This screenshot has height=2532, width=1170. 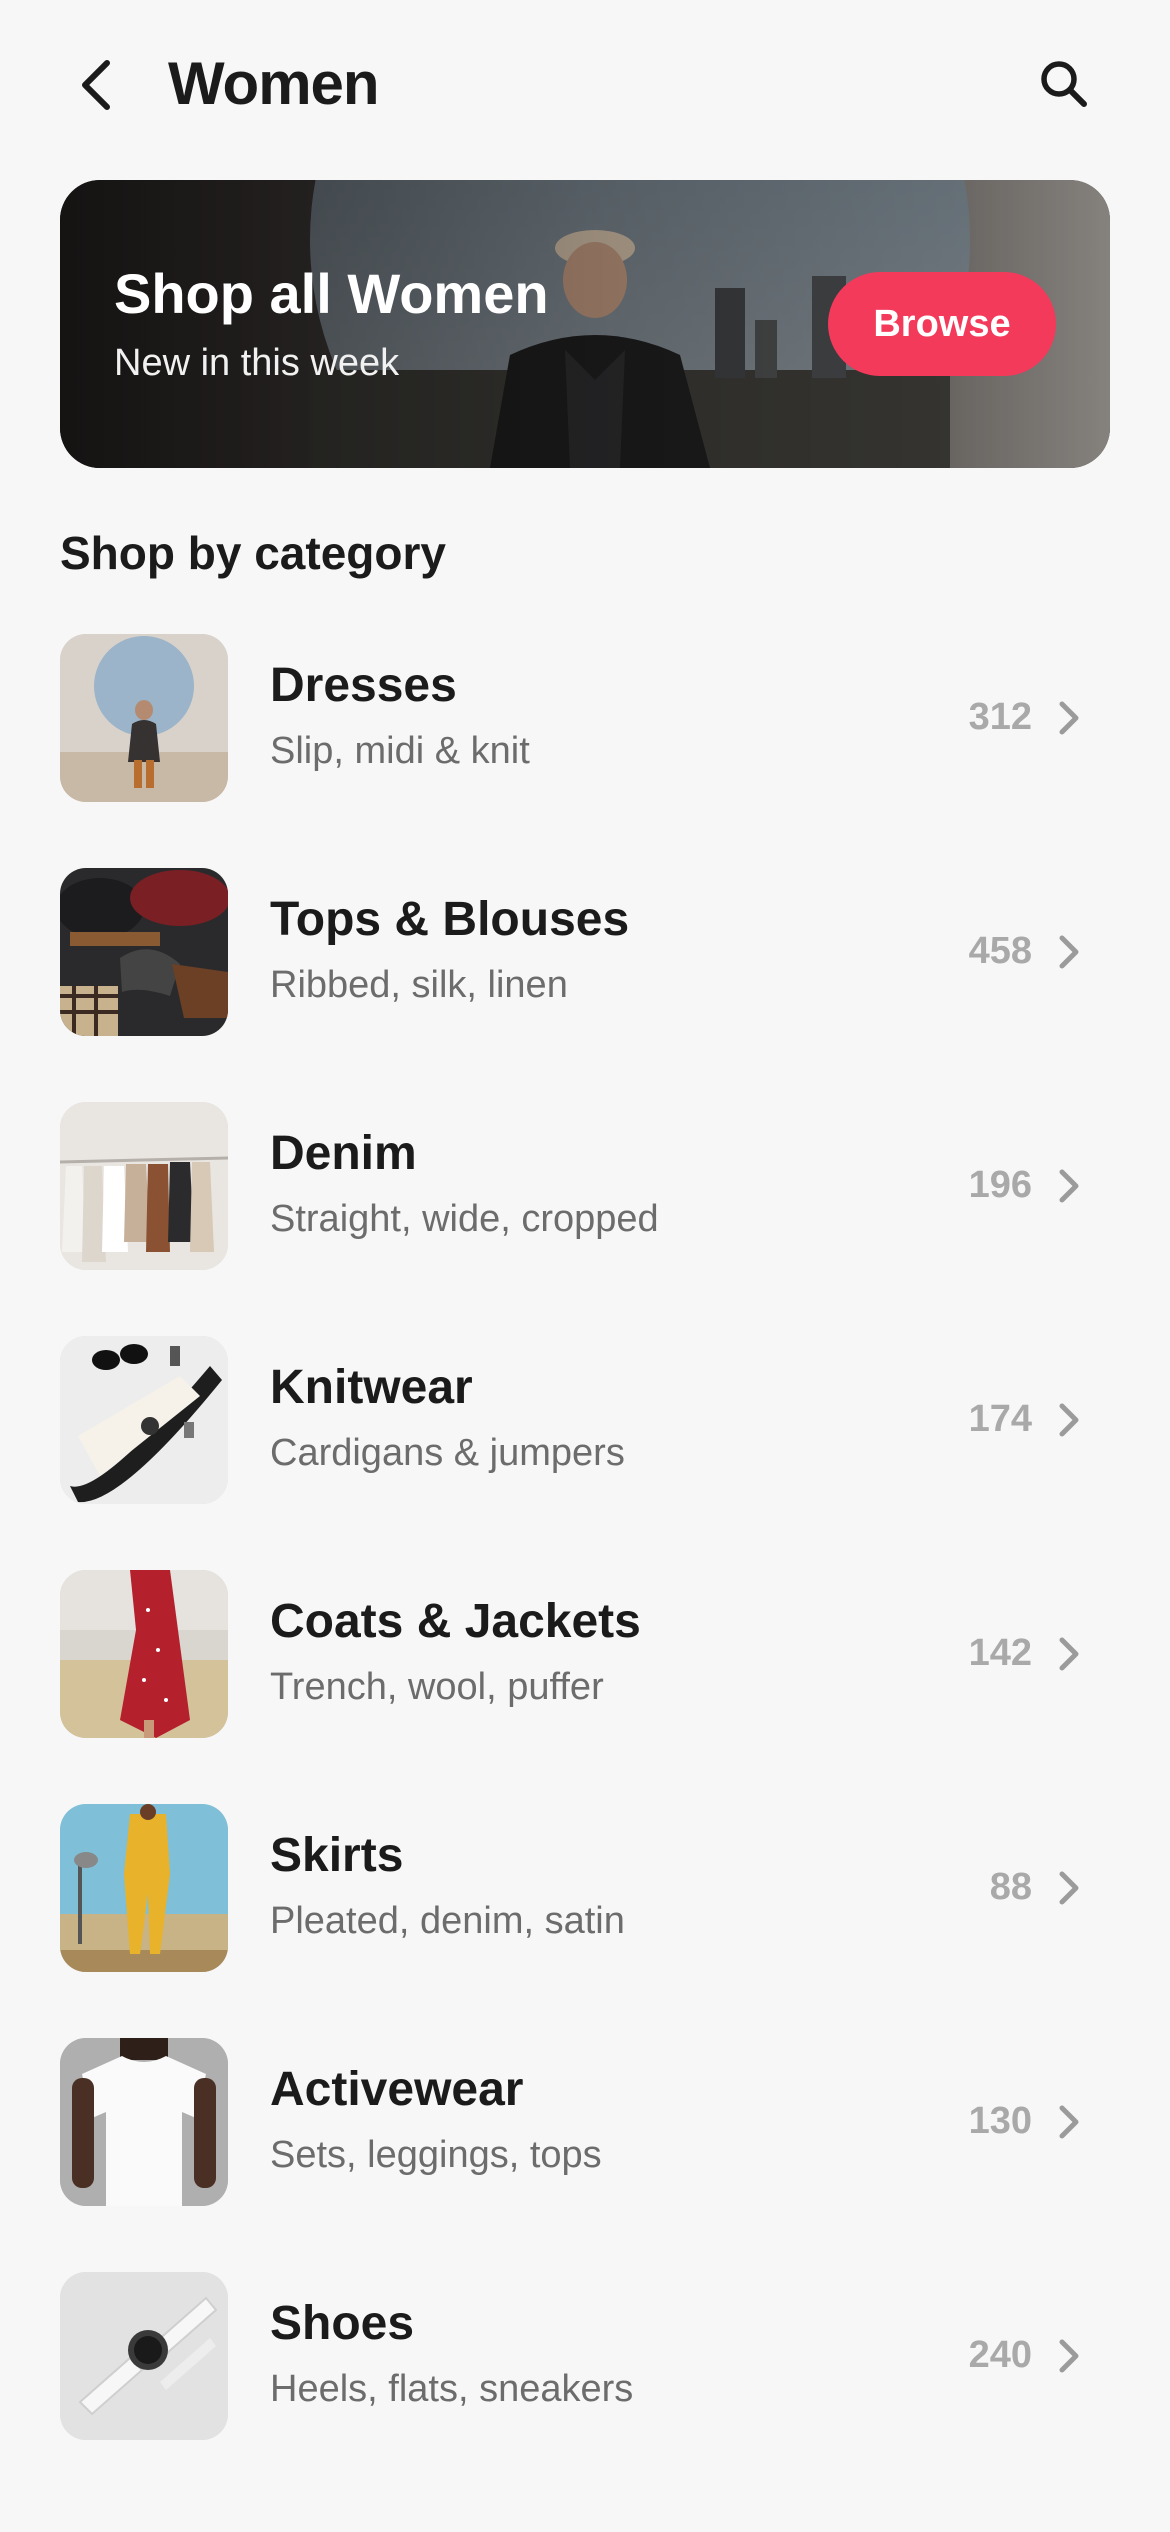 I want to click on search-icon, so click(x=1064, y=84).